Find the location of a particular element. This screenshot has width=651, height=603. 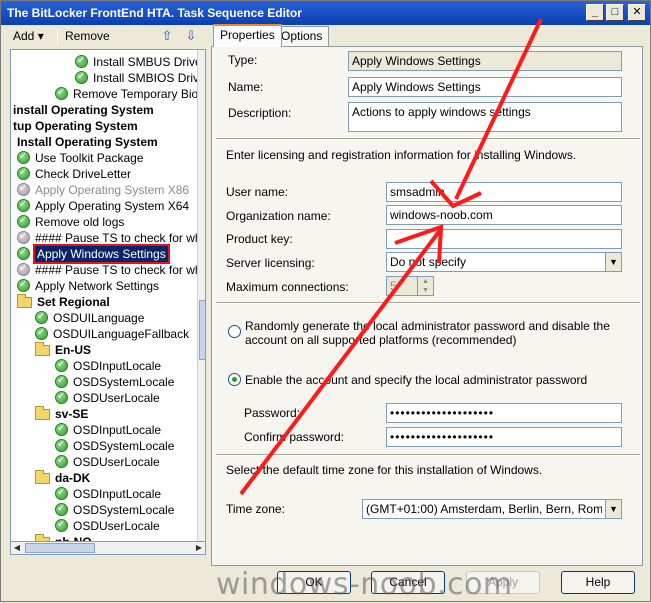

scroll-left-icon: ◀ is located at coordinates (17, 548).